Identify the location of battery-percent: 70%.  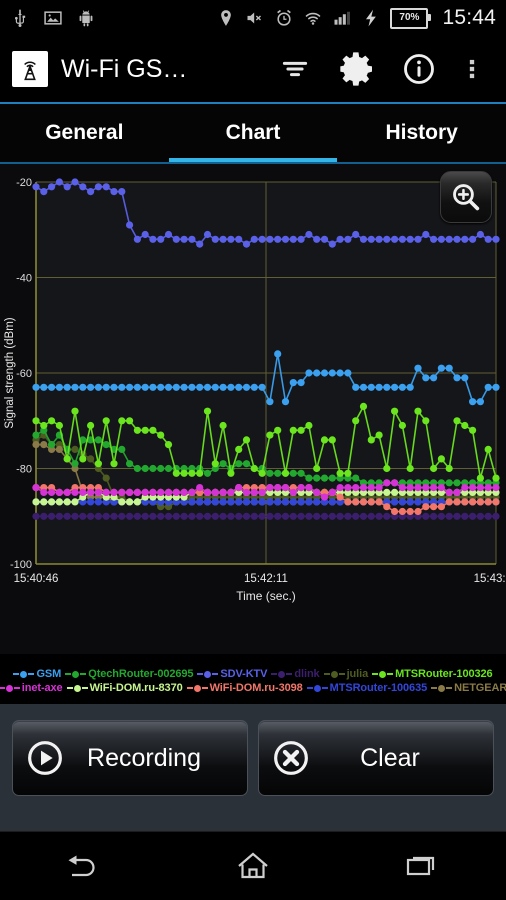
(409, 17).